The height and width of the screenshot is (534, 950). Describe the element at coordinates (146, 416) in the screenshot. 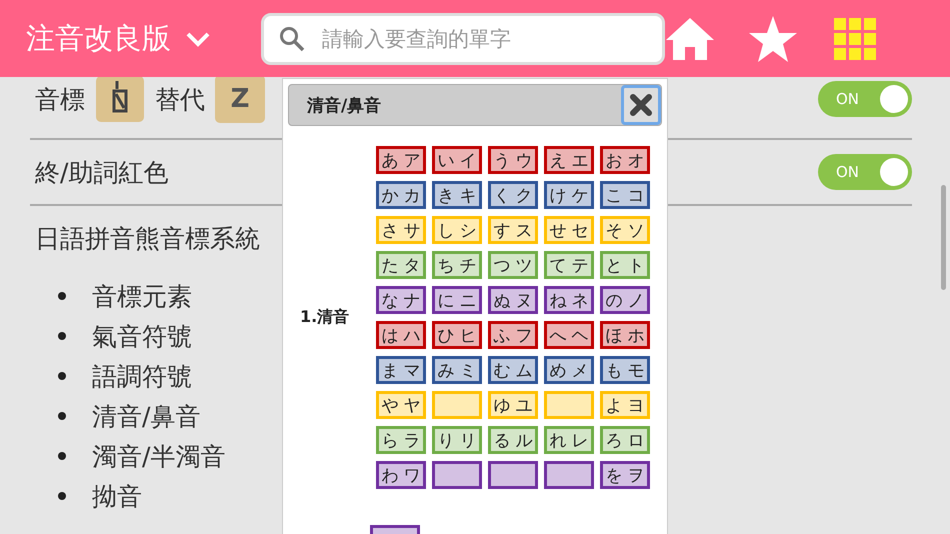

I see `list-item-link: 清音/鼻音` at that location.